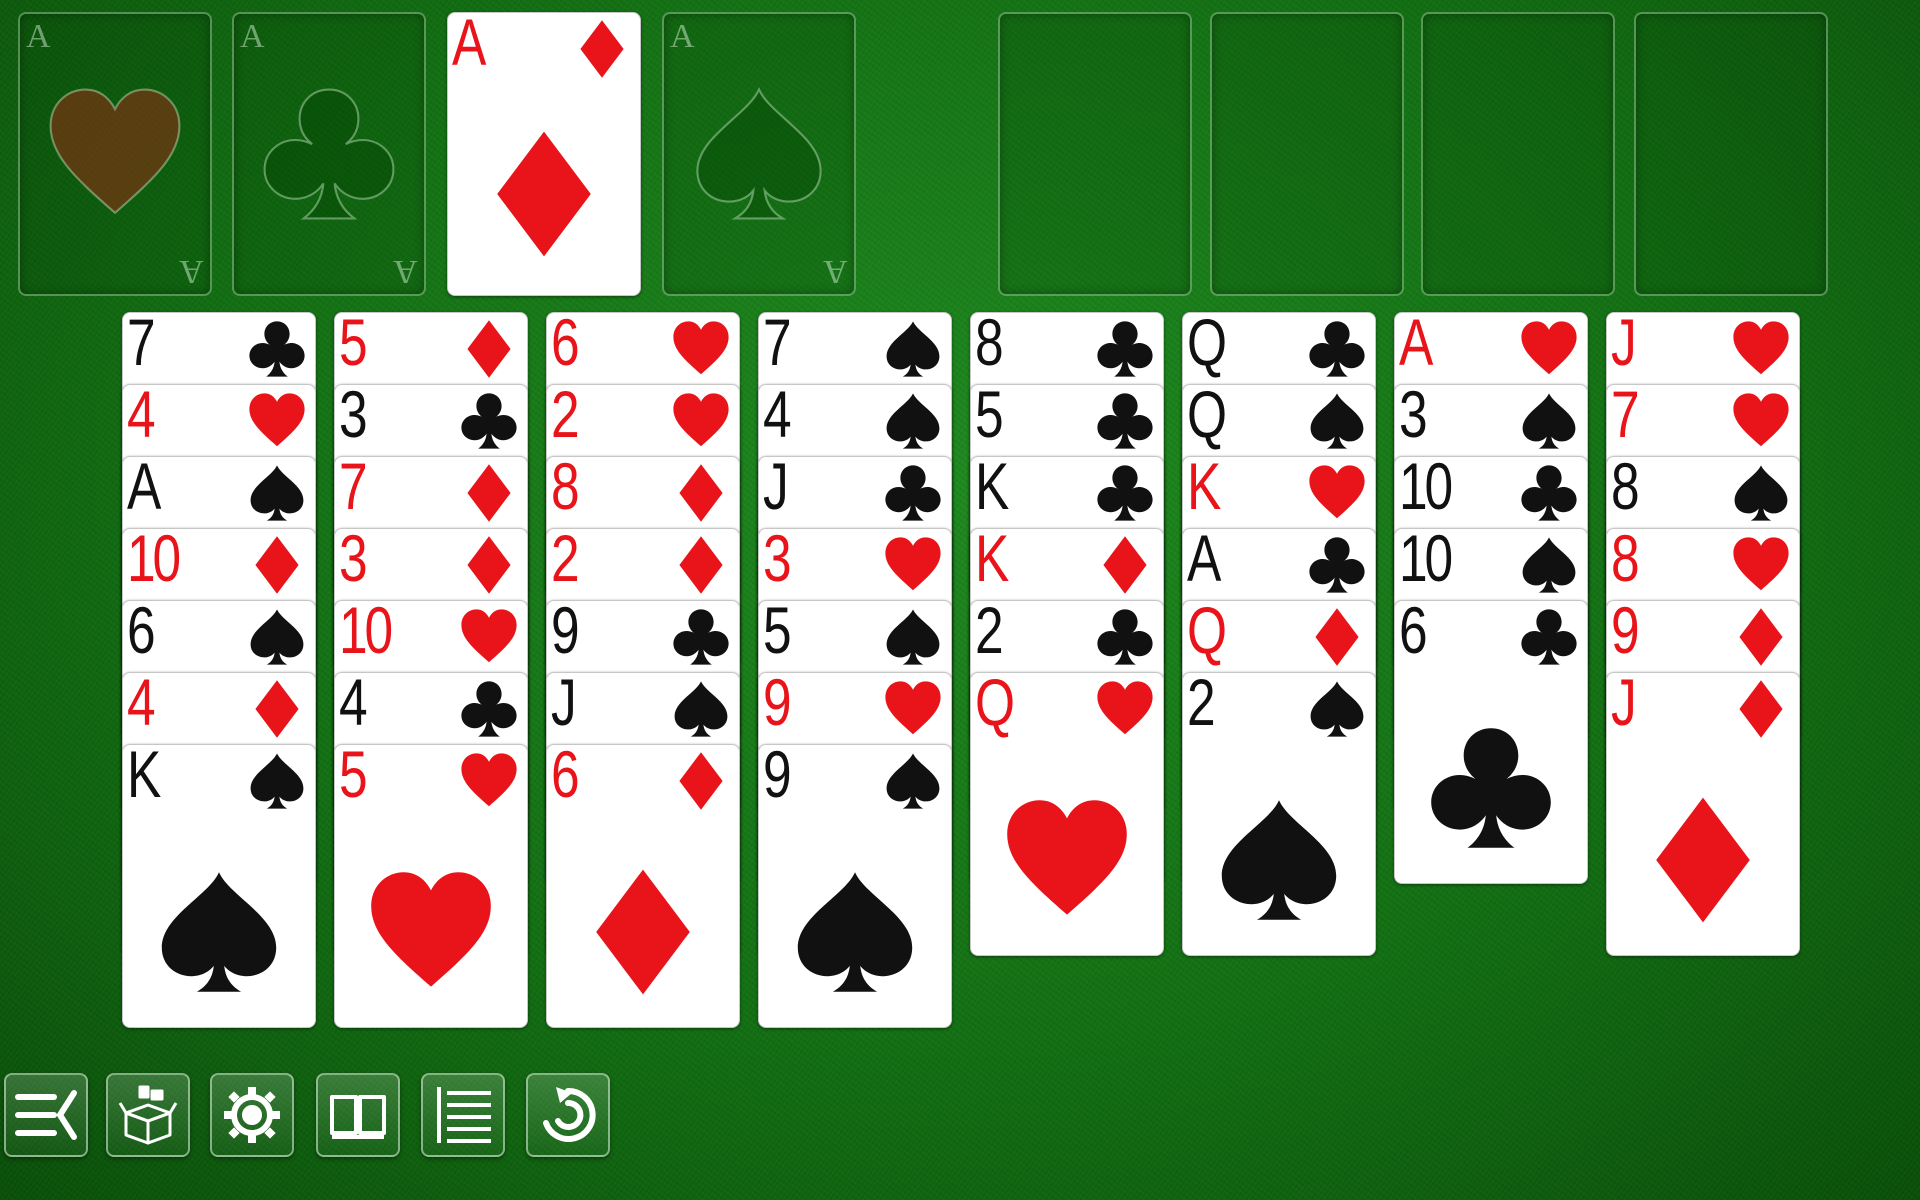  I want to click on card-rank: 6, so click(565, 774).